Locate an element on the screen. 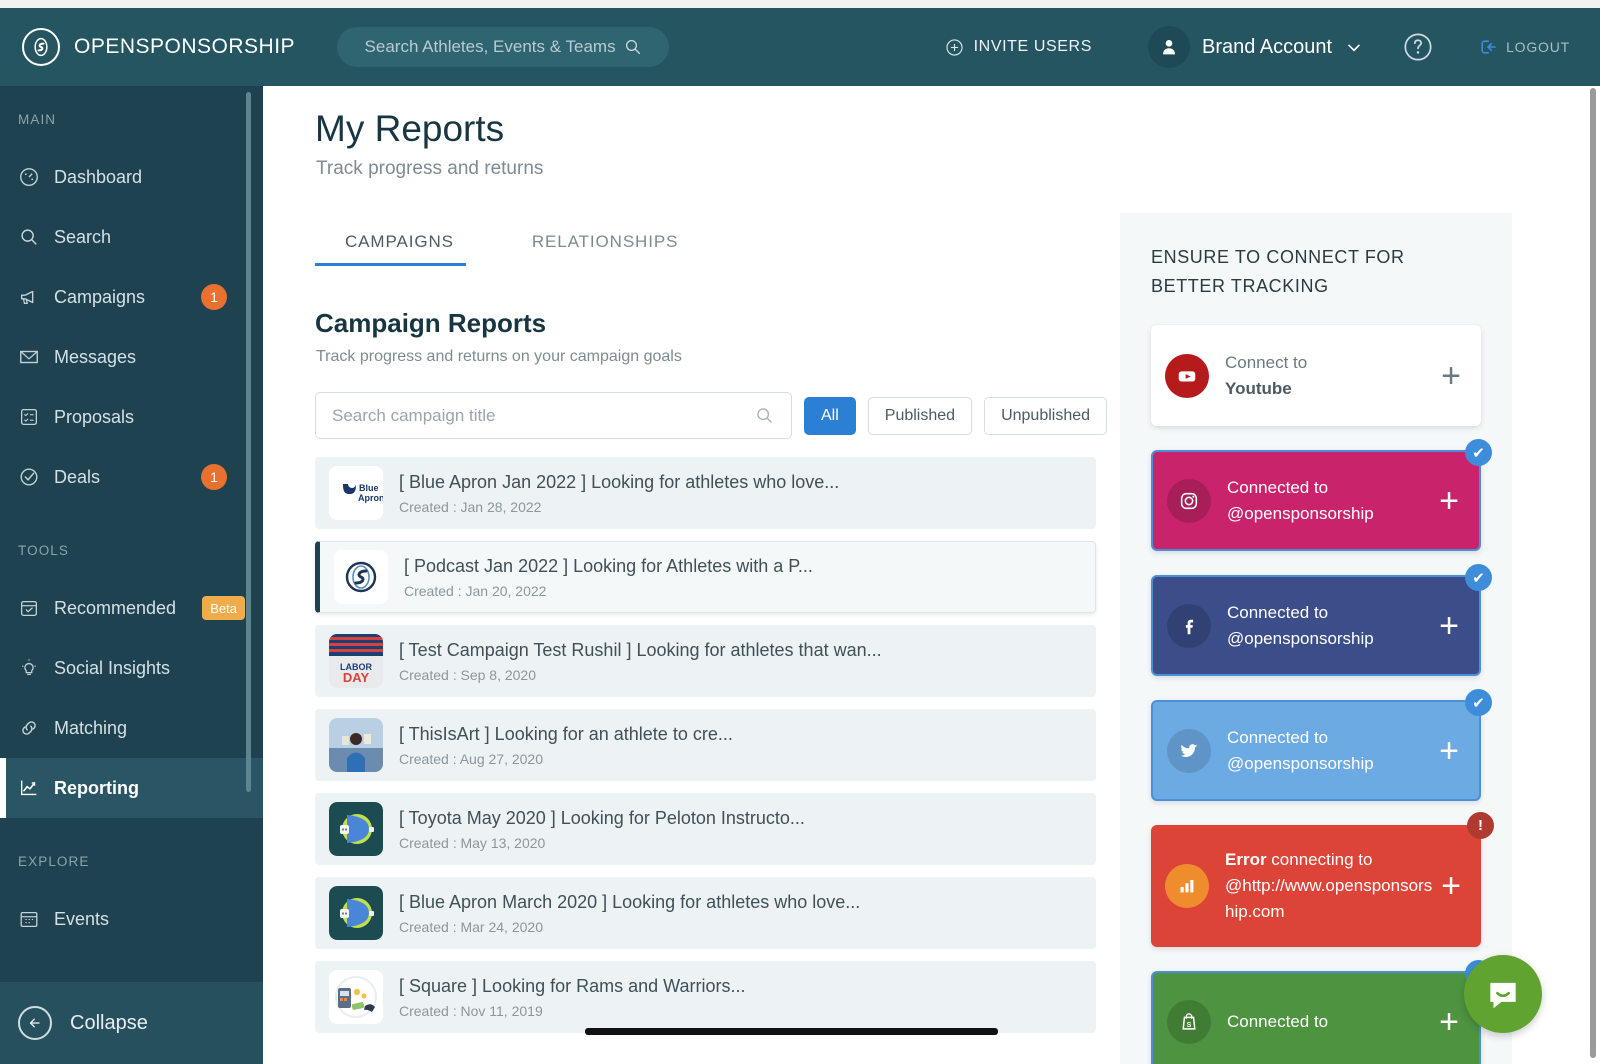  connection-line2: Youtube is located at coordinates (1258, 388).